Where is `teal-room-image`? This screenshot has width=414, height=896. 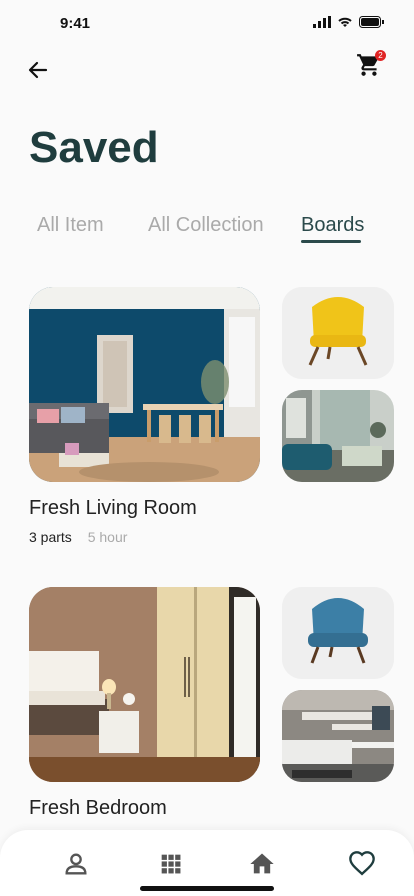 teal-room-image is located at coordinates (338, 436).